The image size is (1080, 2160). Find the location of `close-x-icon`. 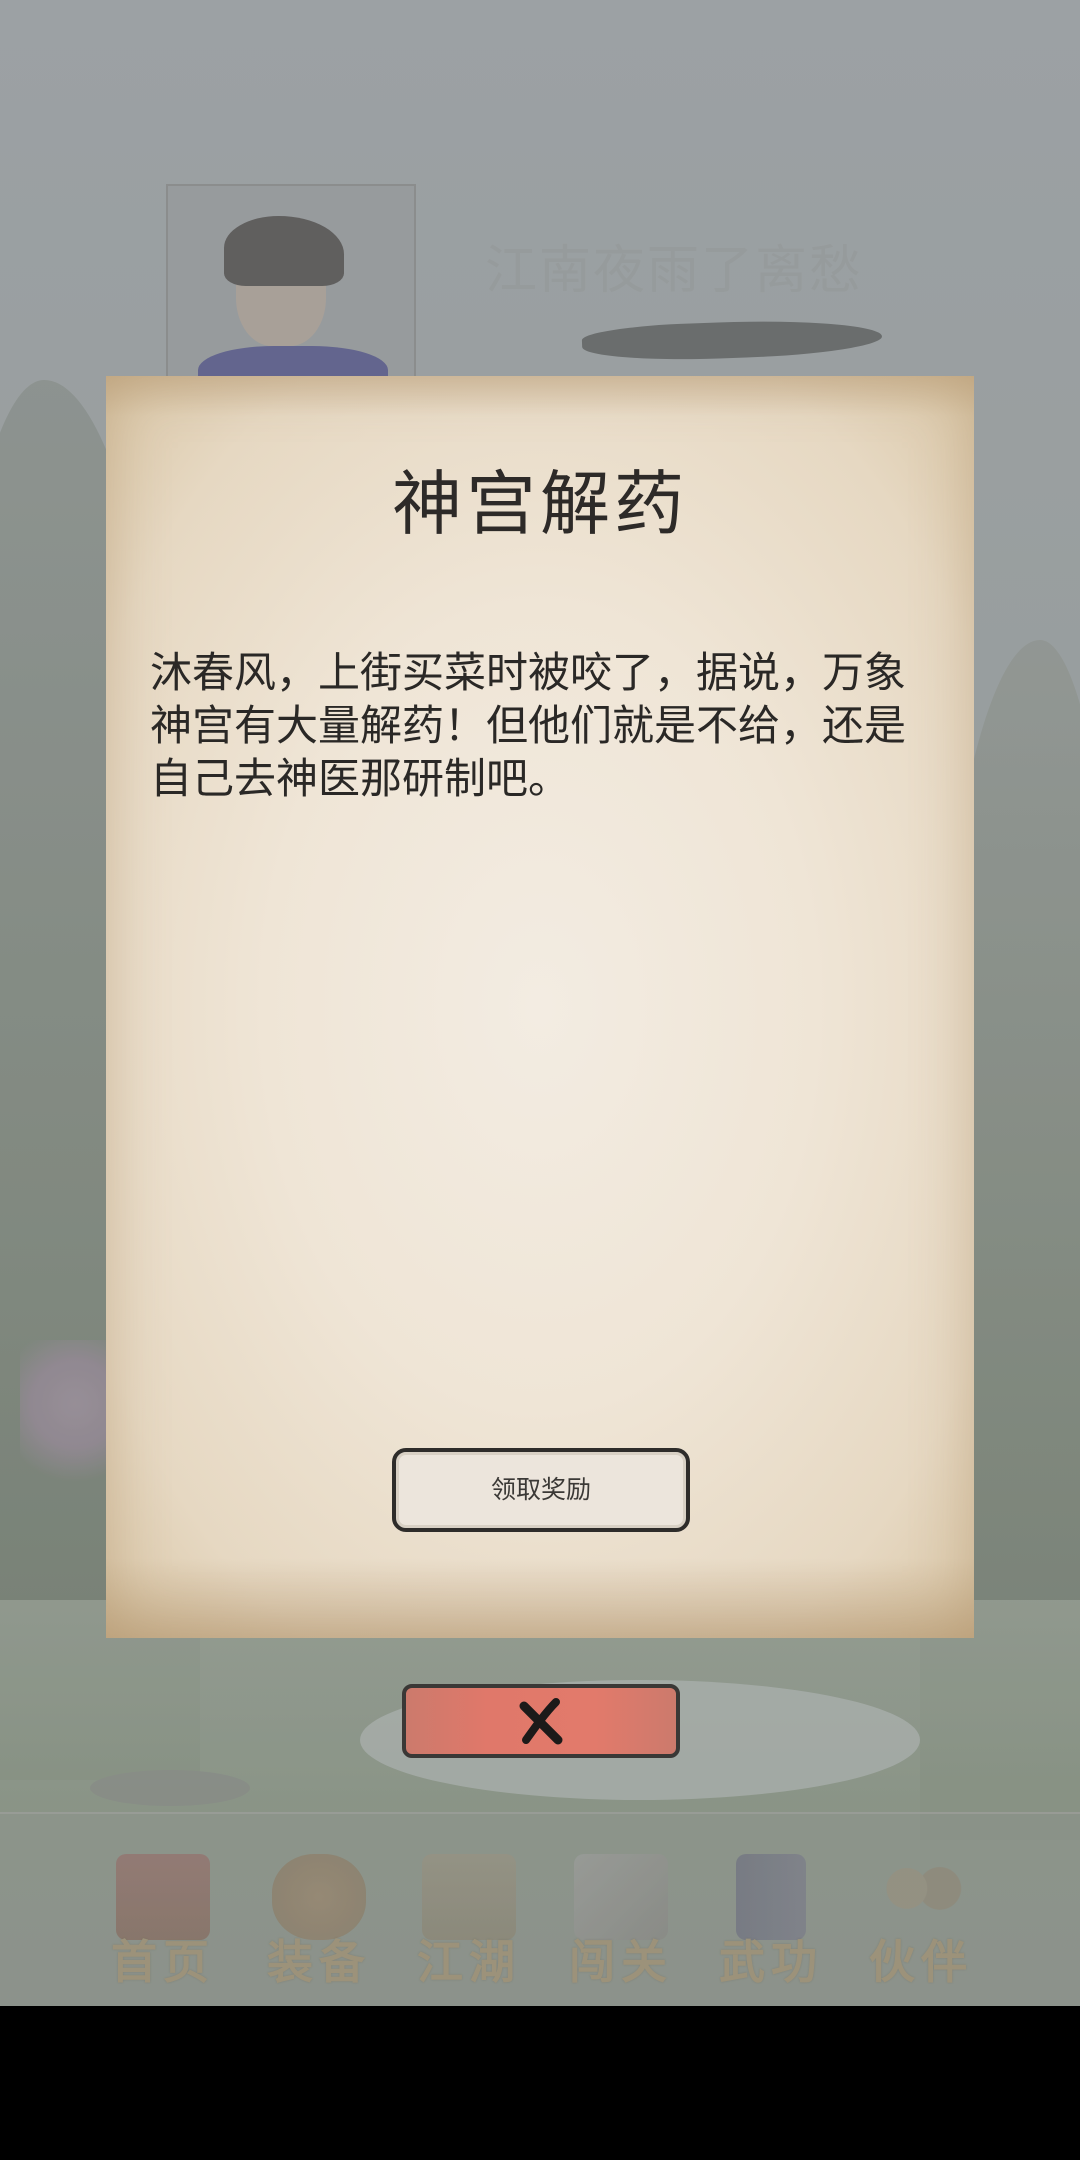

close-x-icon is located at coordinates (541, 1721).